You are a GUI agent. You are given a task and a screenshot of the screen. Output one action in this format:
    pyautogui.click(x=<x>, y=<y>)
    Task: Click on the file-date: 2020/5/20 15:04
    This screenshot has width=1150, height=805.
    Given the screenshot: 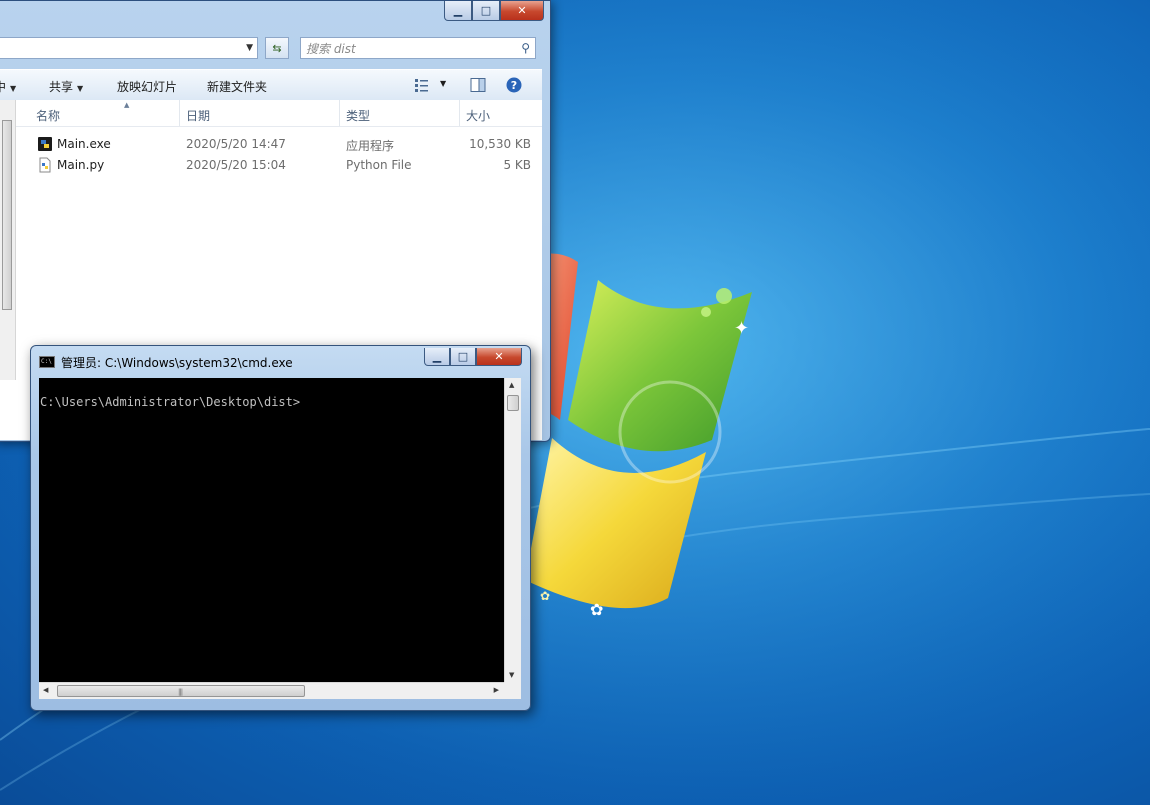 What is the action you would take?
    pyautogui.click(x=236, y=165)
    